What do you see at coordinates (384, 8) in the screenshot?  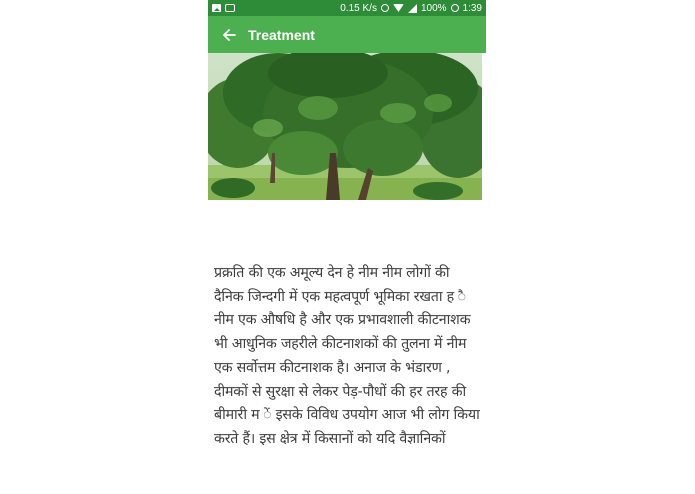 I see `clock-icon` at bounding box center [384, 8].